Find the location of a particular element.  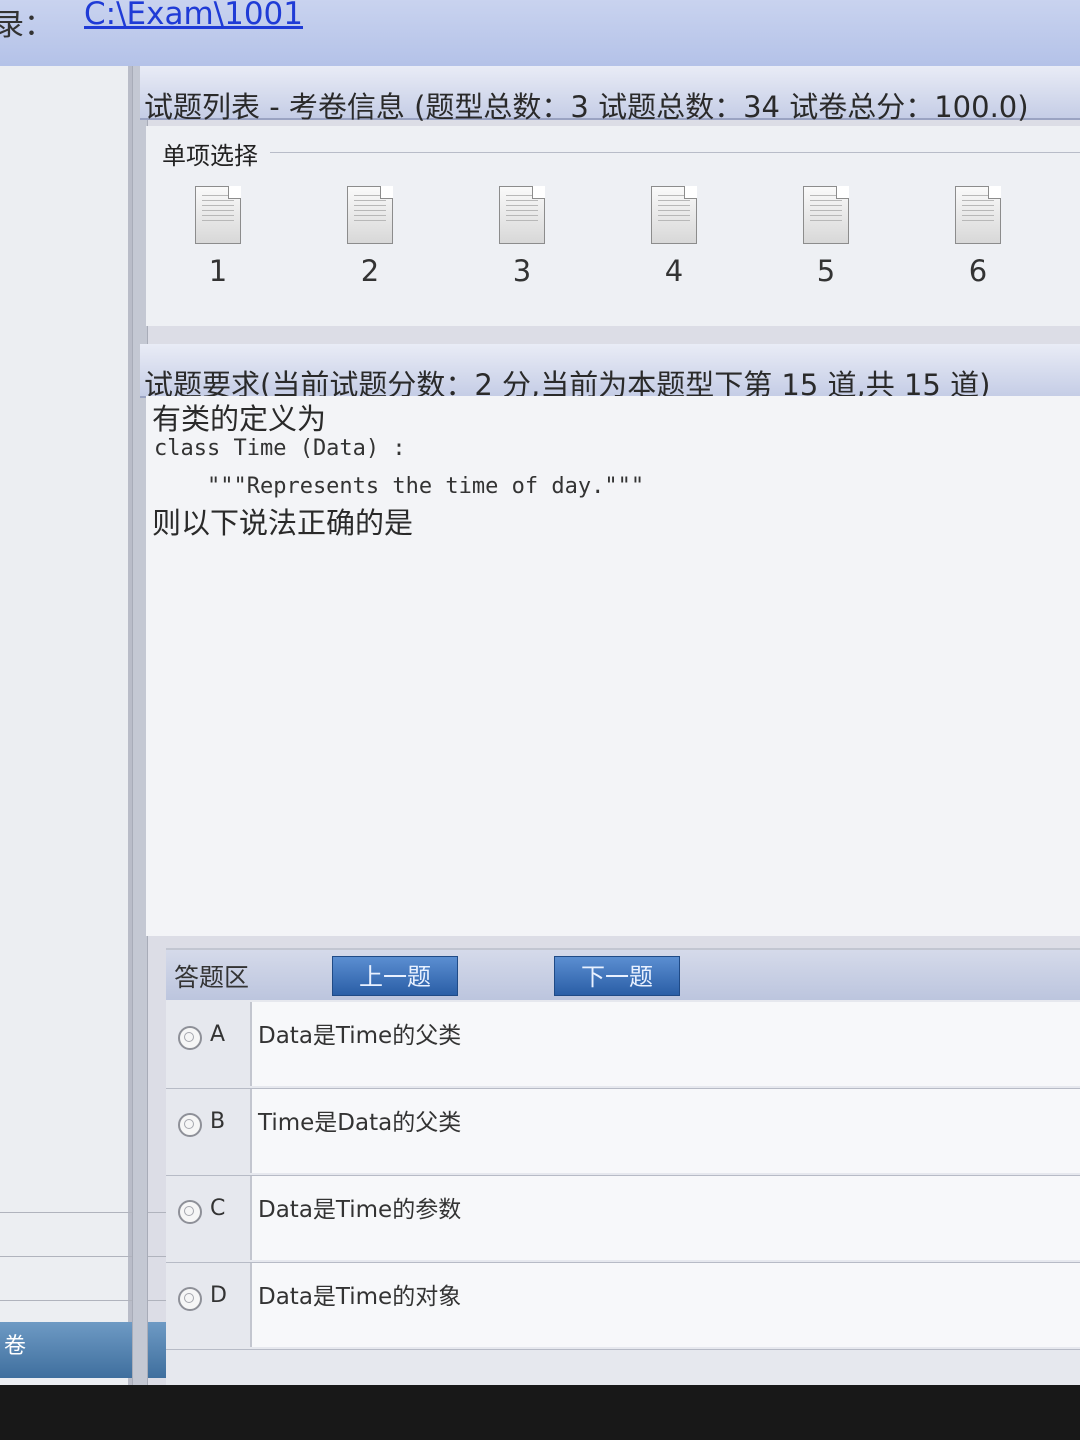

answer-area-label: 答题区 is located at coordinates (212, 977).